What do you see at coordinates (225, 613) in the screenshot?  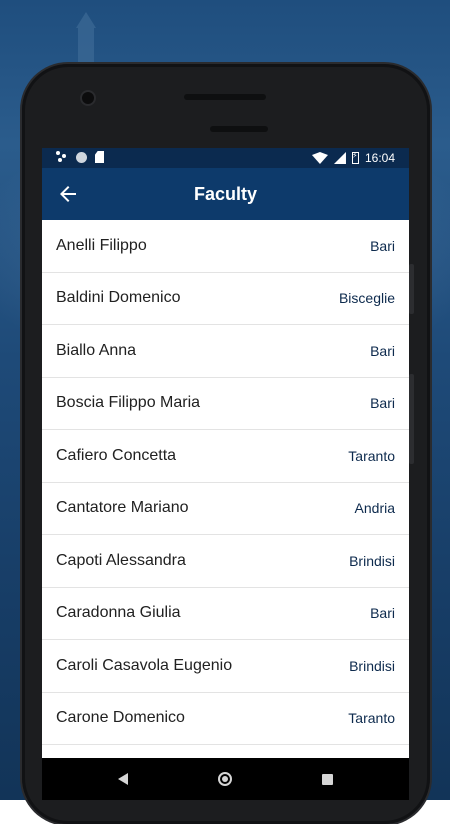 I see `list-item: Caradonna Giulia Bari` at bounding box center [225, 613].